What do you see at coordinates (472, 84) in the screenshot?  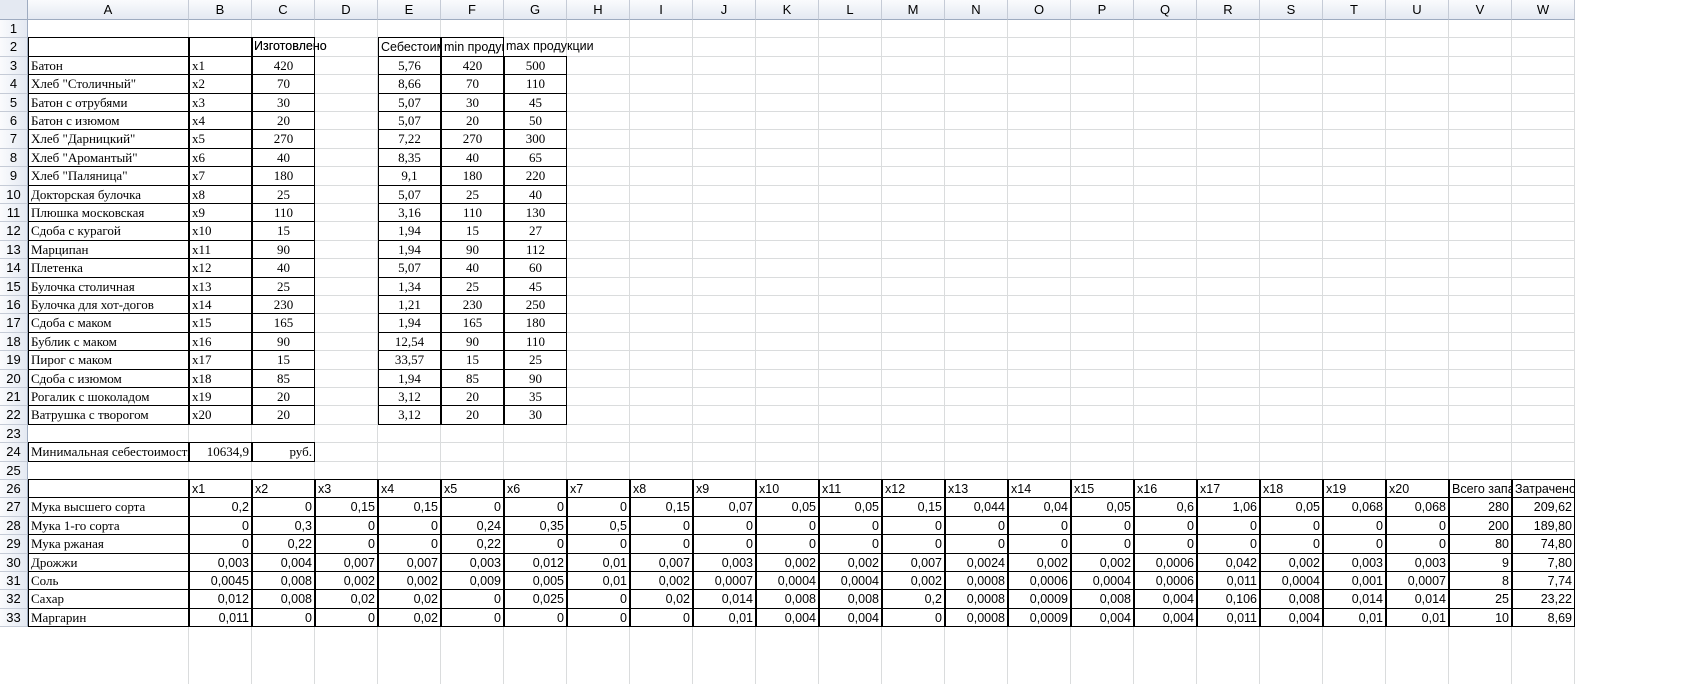 I see `product-min: 70` at bounding box center [472, 84].